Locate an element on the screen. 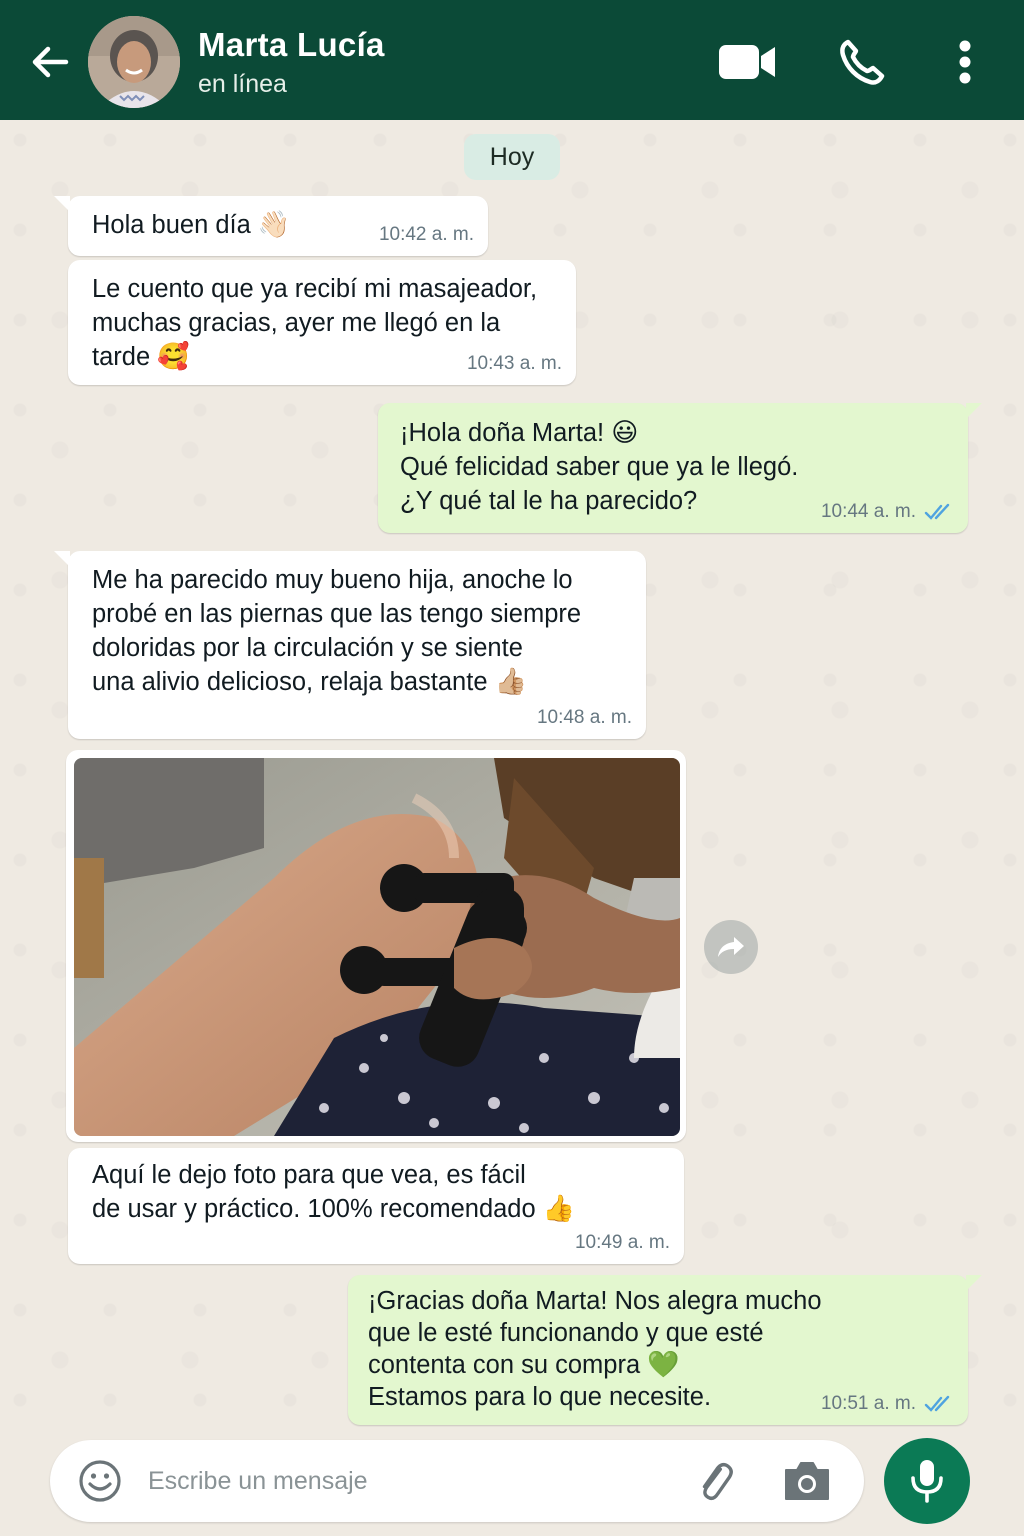 This screenshot has width=1024, height=1536. emoji-icon is located at coordinates (100, 1481).